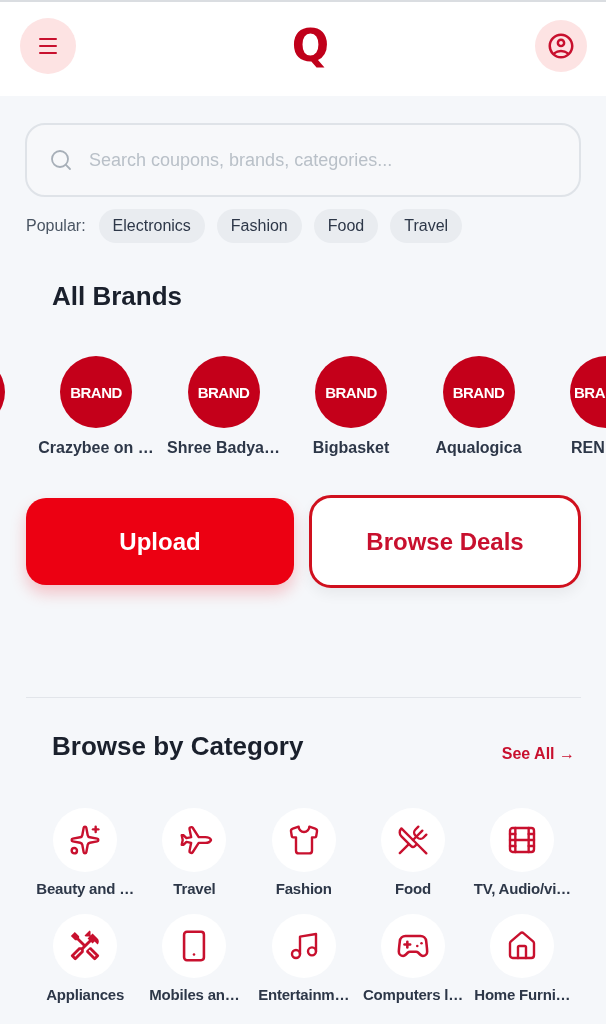 The image size is (606, 1024). Describe the element at coordinates (56, 226) in the screenshot. I see `popular-label: Popular:` at that location.